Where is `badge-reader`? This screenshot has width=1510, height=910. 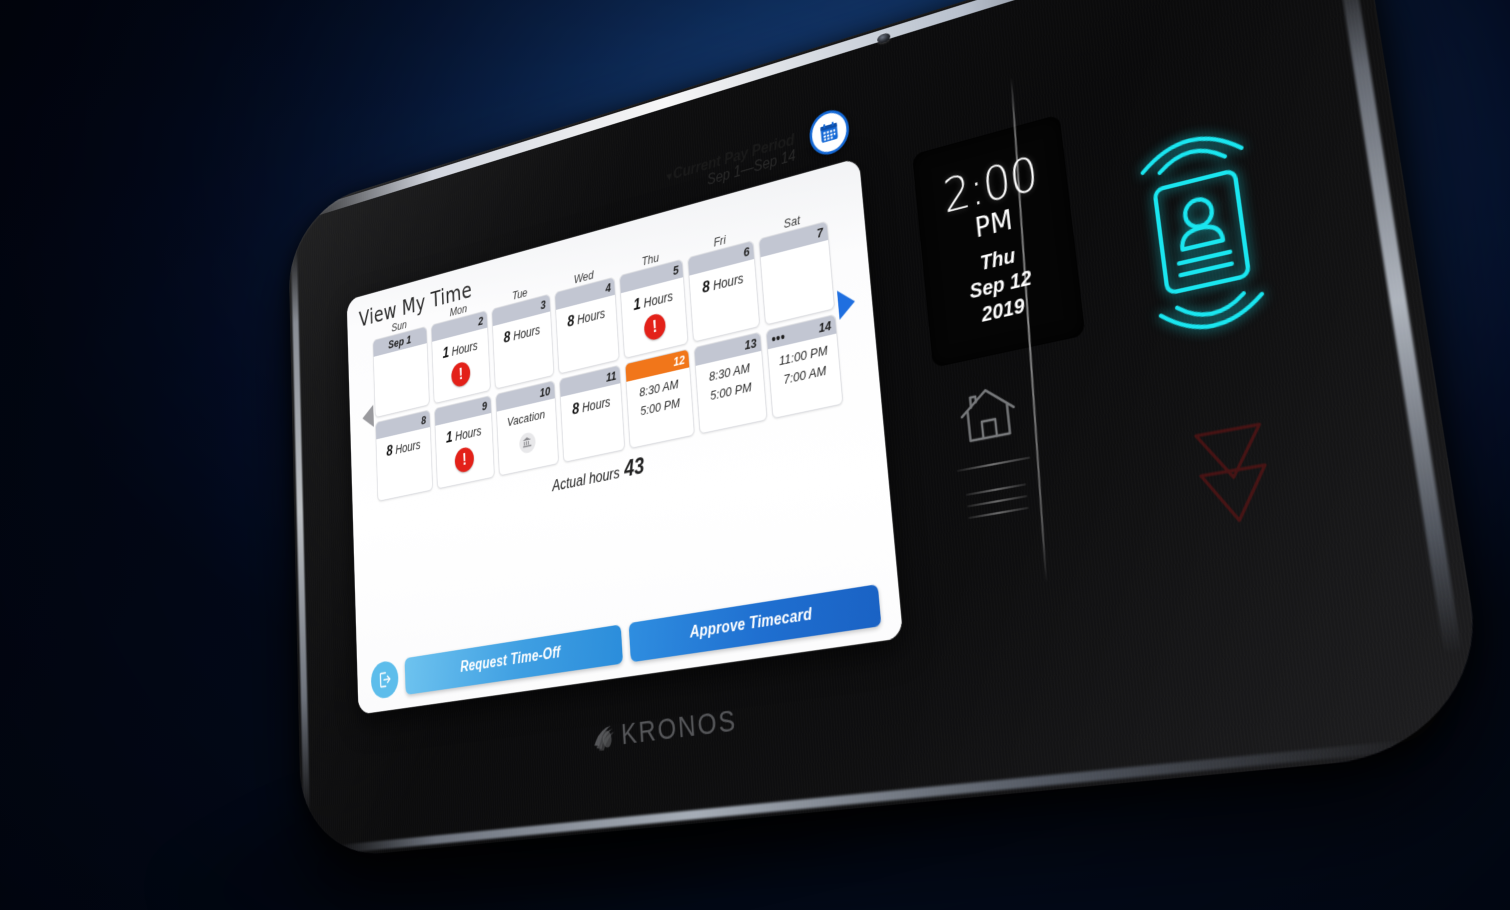
badge-reader is located at coordinates (1204, 231).